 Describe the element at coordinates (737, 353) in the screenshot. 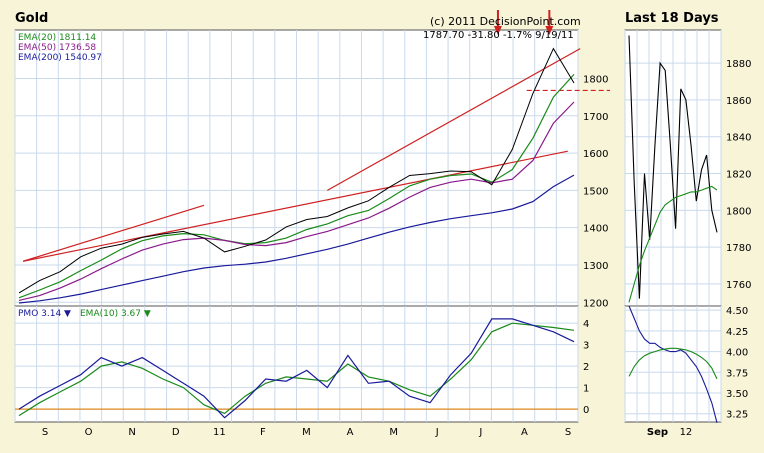

I see `y-tick-label: 4.00` at that location.